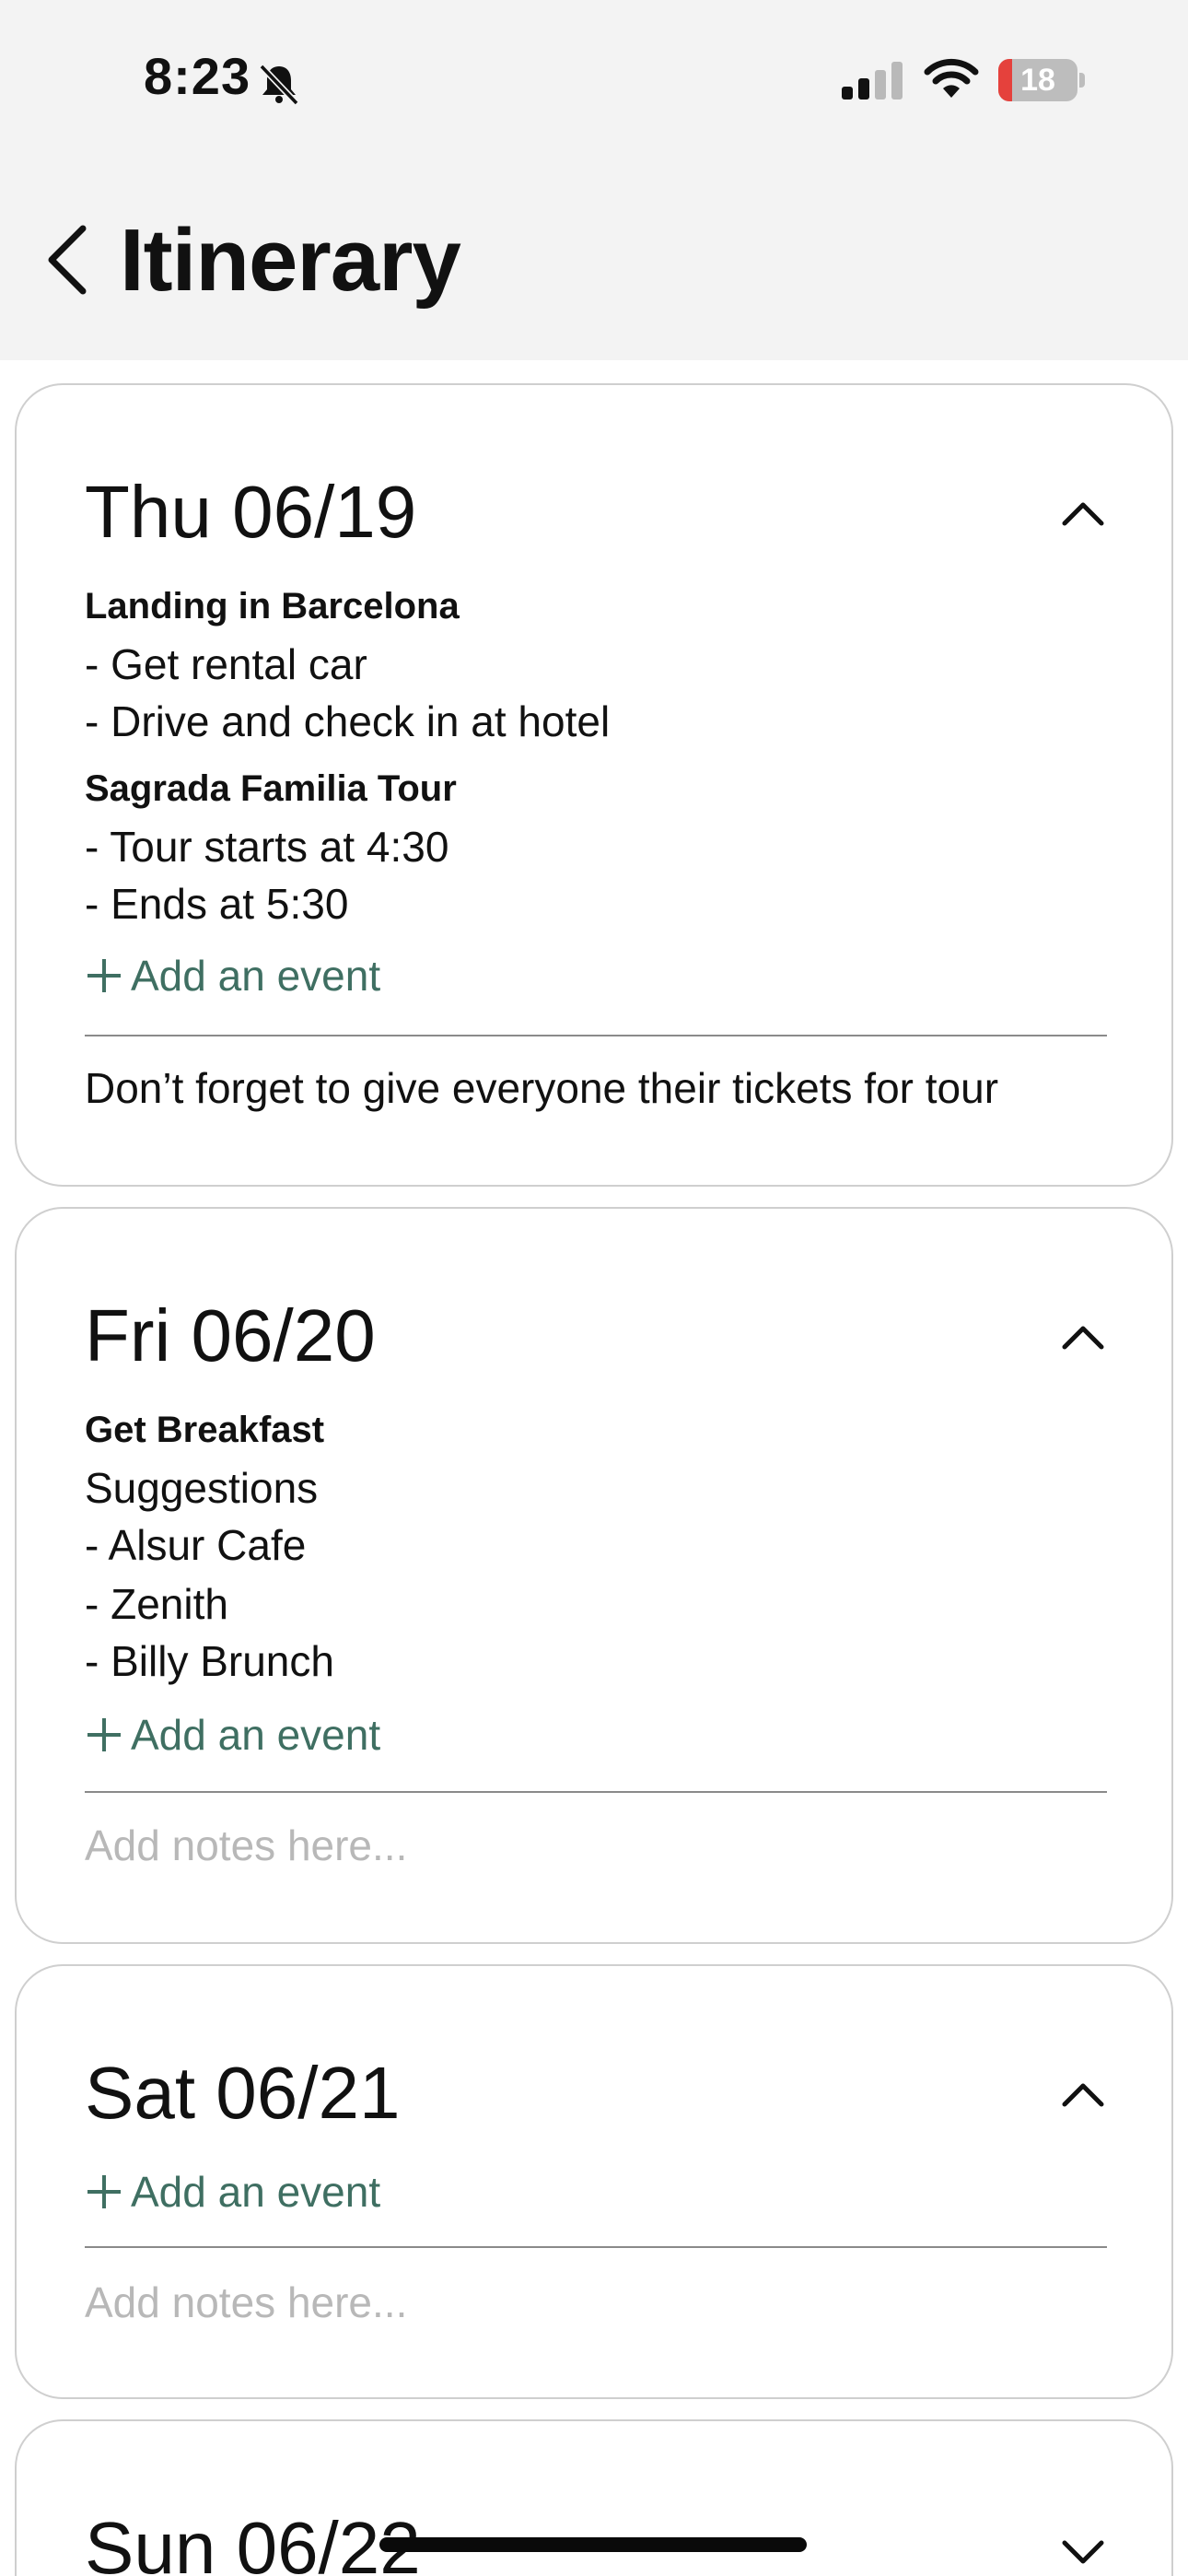  I want to click on event-detail: - Billy Brunch, so click(209, 1661).